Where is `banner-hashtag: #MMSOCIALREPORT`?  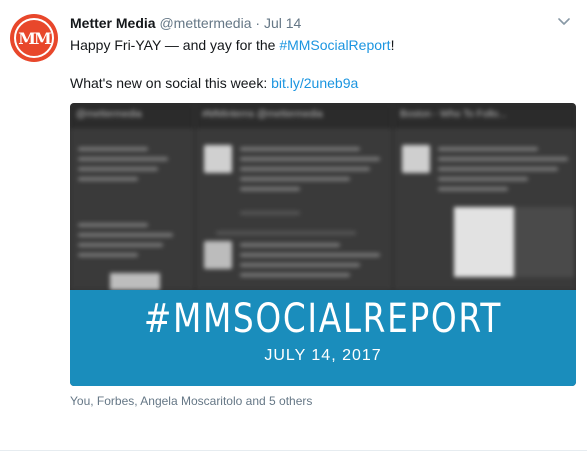
banner-hashtag: #MMSOCIALREPORT is located at coordinates (323, 319).